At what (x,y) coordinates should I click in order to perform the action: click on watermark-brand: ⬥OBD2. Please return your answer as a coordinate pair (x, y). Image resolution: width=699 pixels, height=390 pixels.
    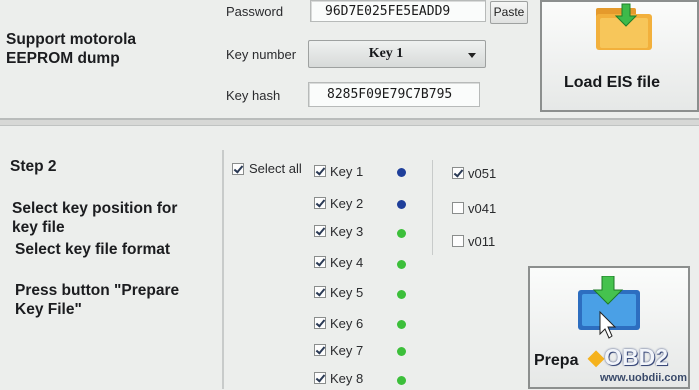
    Looking at the image, I should click on (628, 357).